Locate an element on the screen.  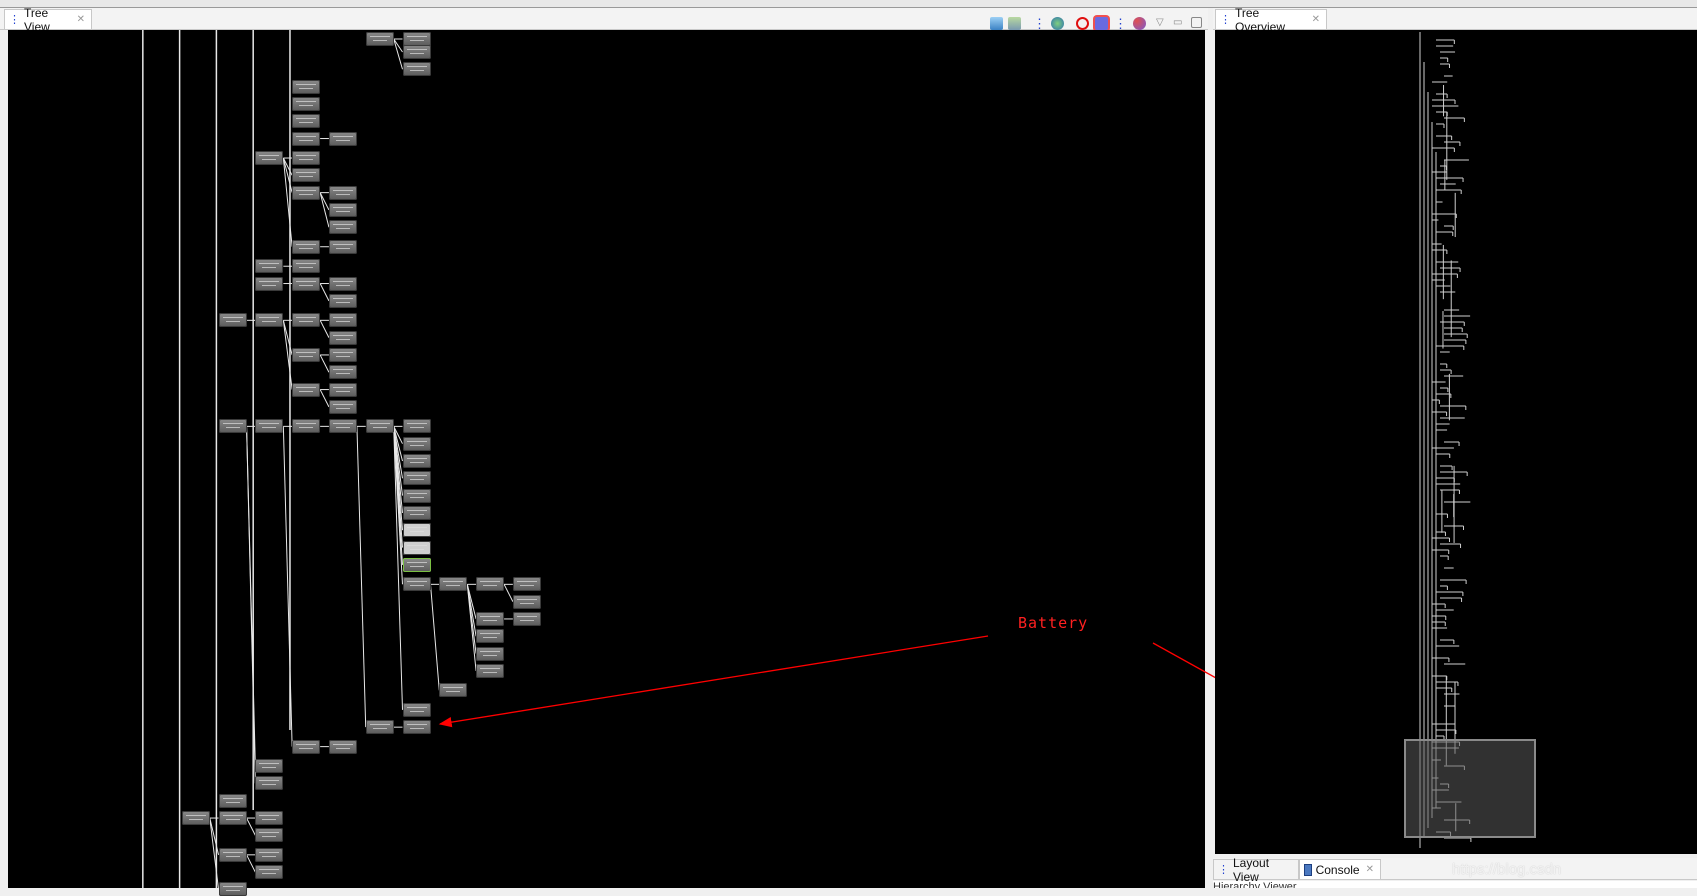
request-layout-icon is located at coordinates (1101, 23).